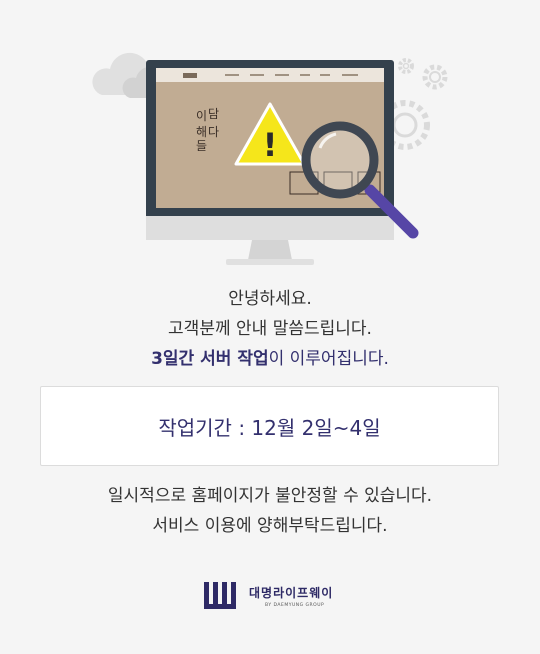 The height and width of the screenshot is (654, 540). I want to click on screen-title-char-4: 다, so click(213, 132).